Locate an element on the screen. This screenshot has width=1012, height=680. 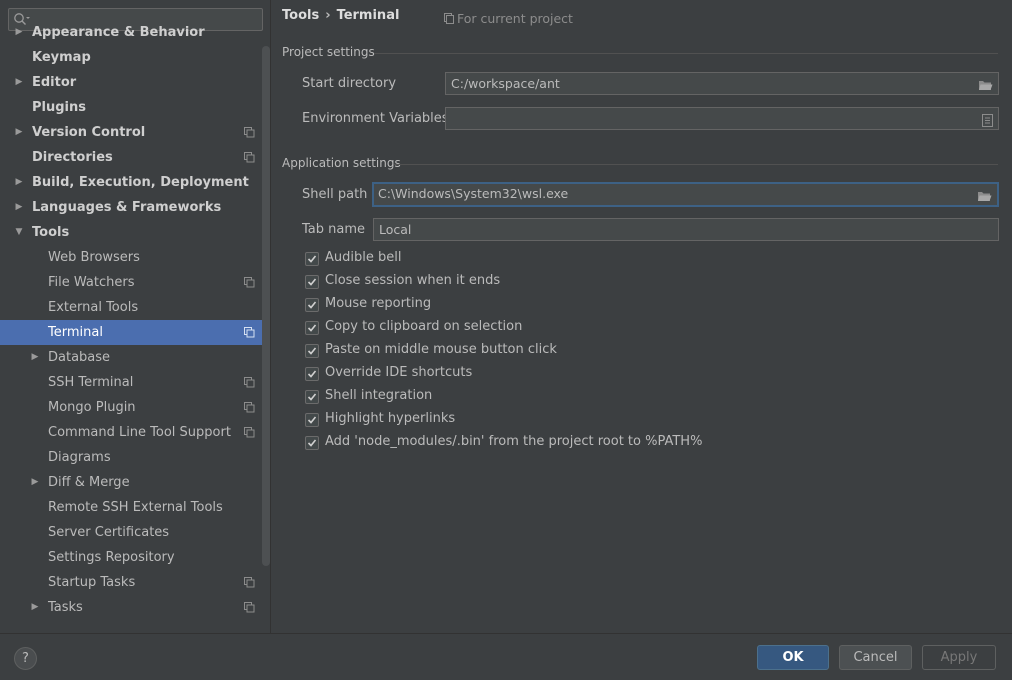
sidebar-item-ssh-terminal: SSH Terminal is located at coordinates (131, 382).